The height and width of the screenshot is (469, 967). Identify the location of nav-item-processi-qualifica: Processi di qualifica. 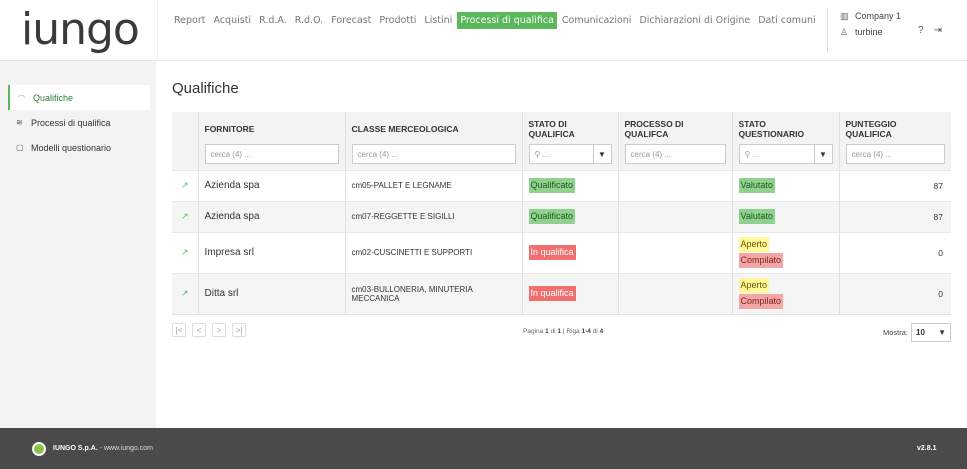
(507, 20).